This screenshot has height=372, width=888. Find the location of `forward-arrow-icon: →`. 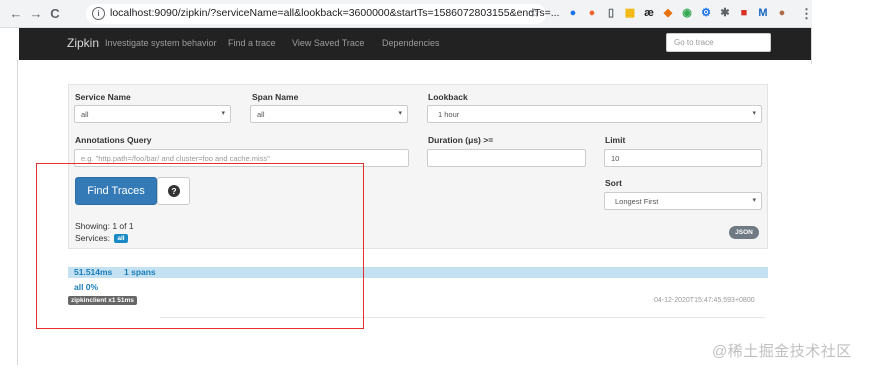

forward-arrow-icon: → is located at coordinates (36, 14).